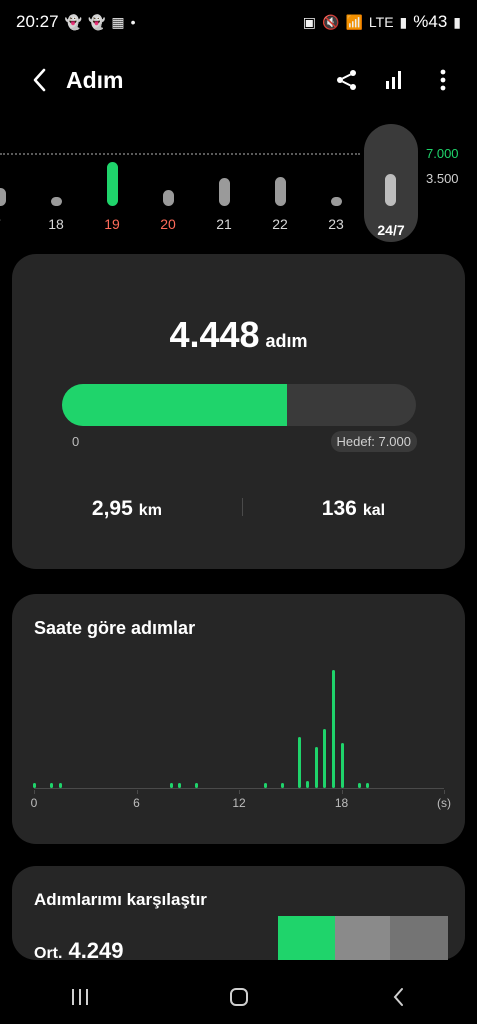 The image size is (477, 1024). What do you see at coordinates (444, 803) in the screenshot?
I see `hour-axis-label: (s)` at bounding box center [444, 803].